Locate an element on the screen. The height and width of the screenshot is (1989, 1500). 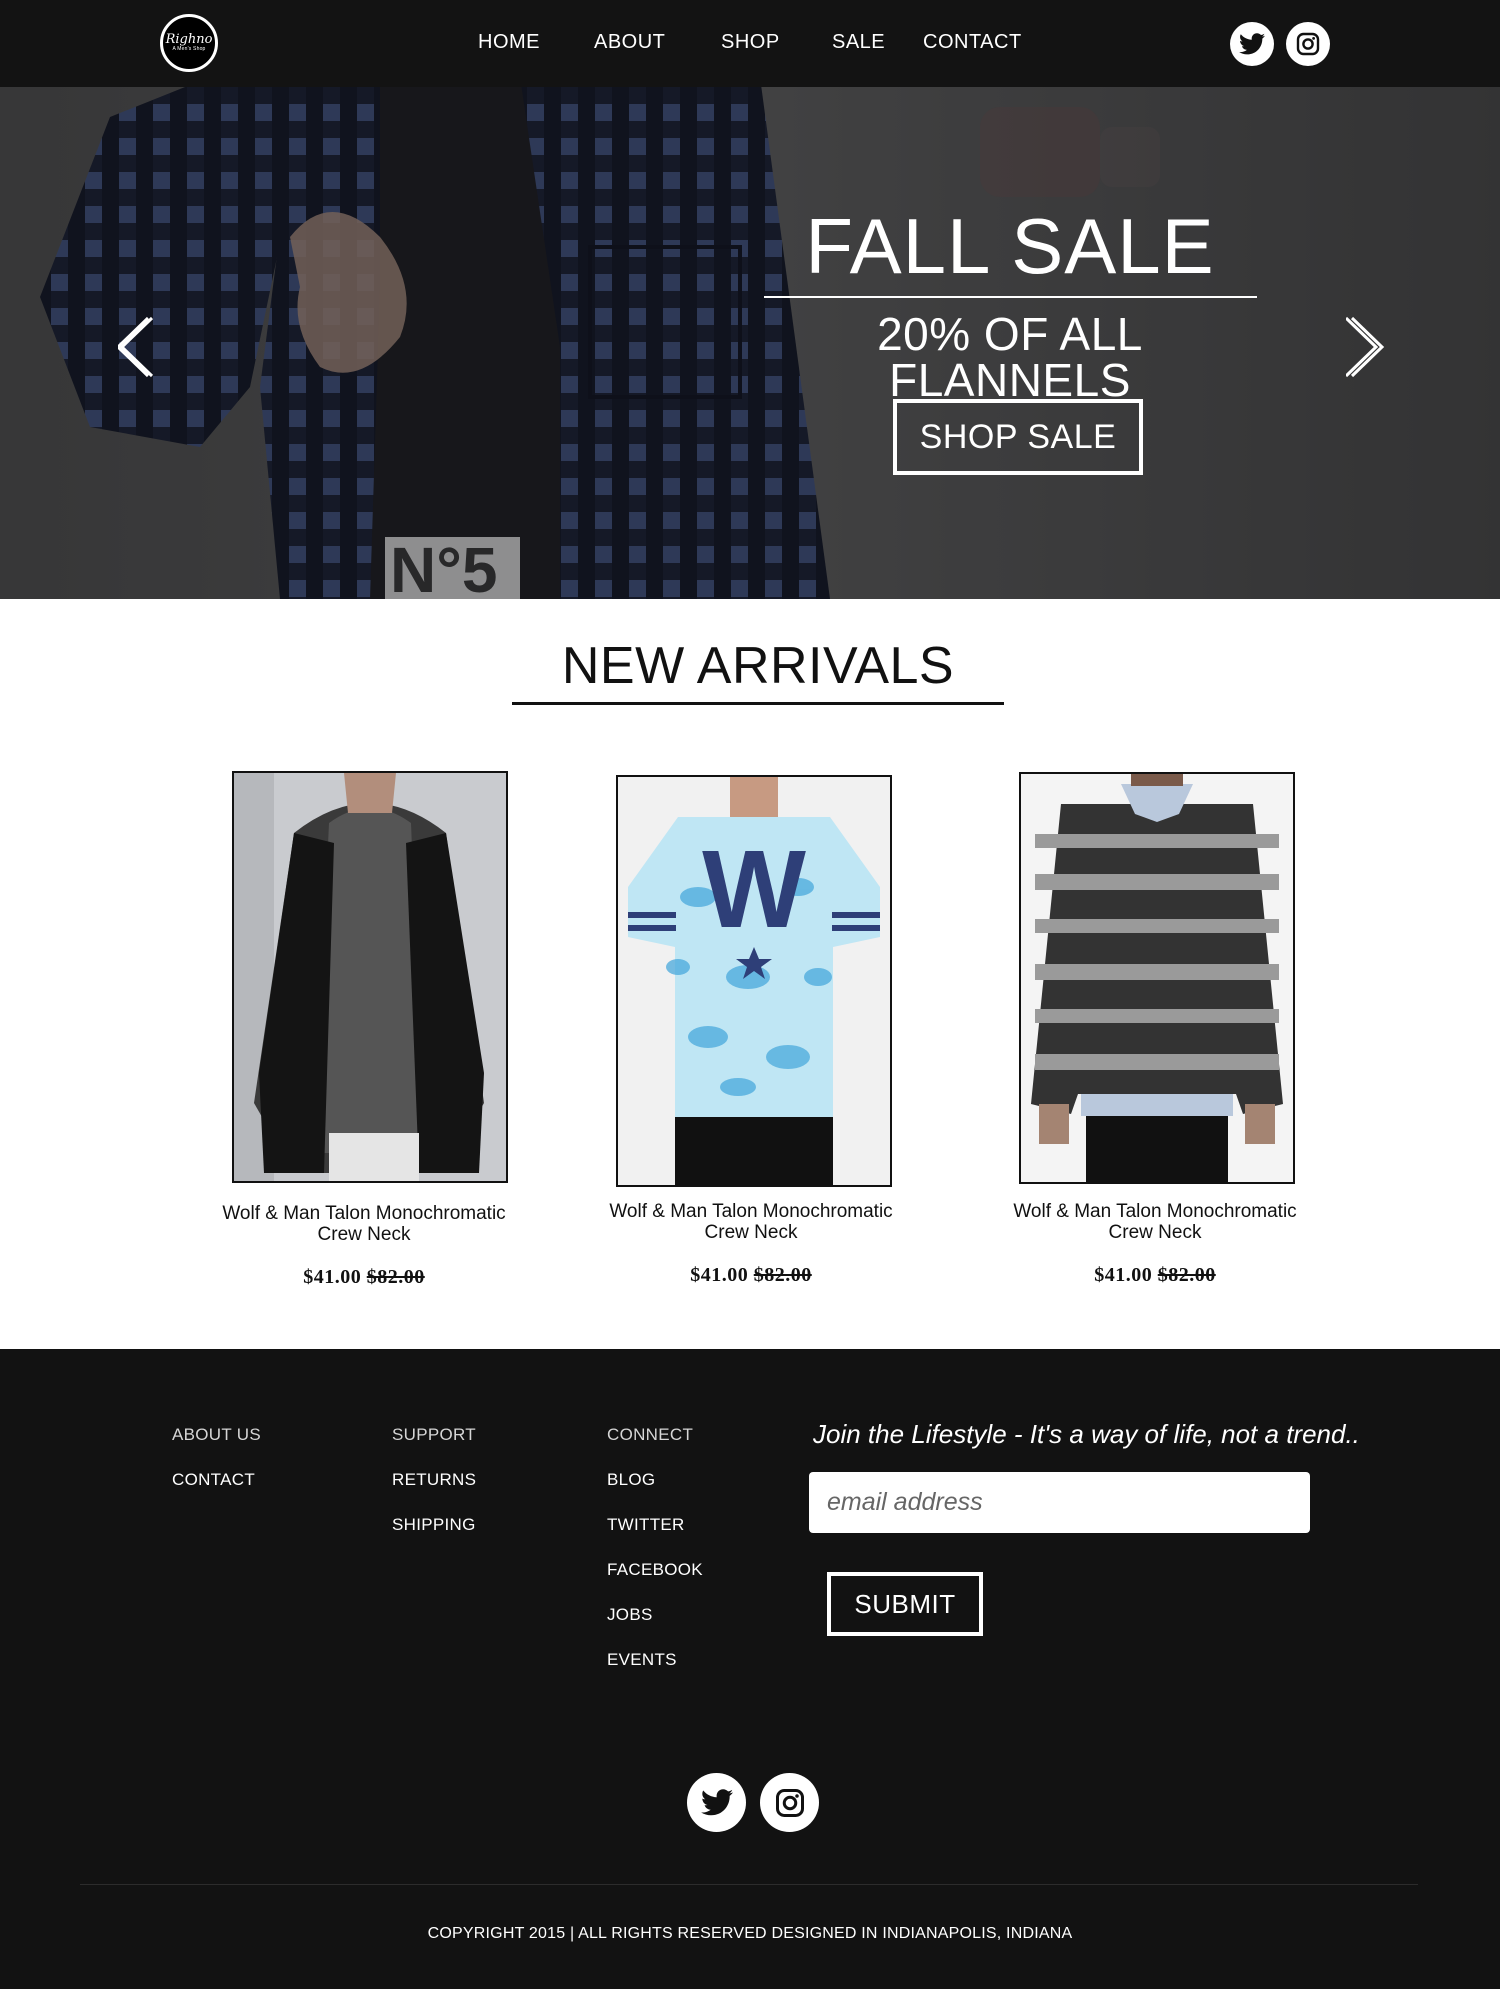
nav-home: HOME is located at coordinates (509, 42).